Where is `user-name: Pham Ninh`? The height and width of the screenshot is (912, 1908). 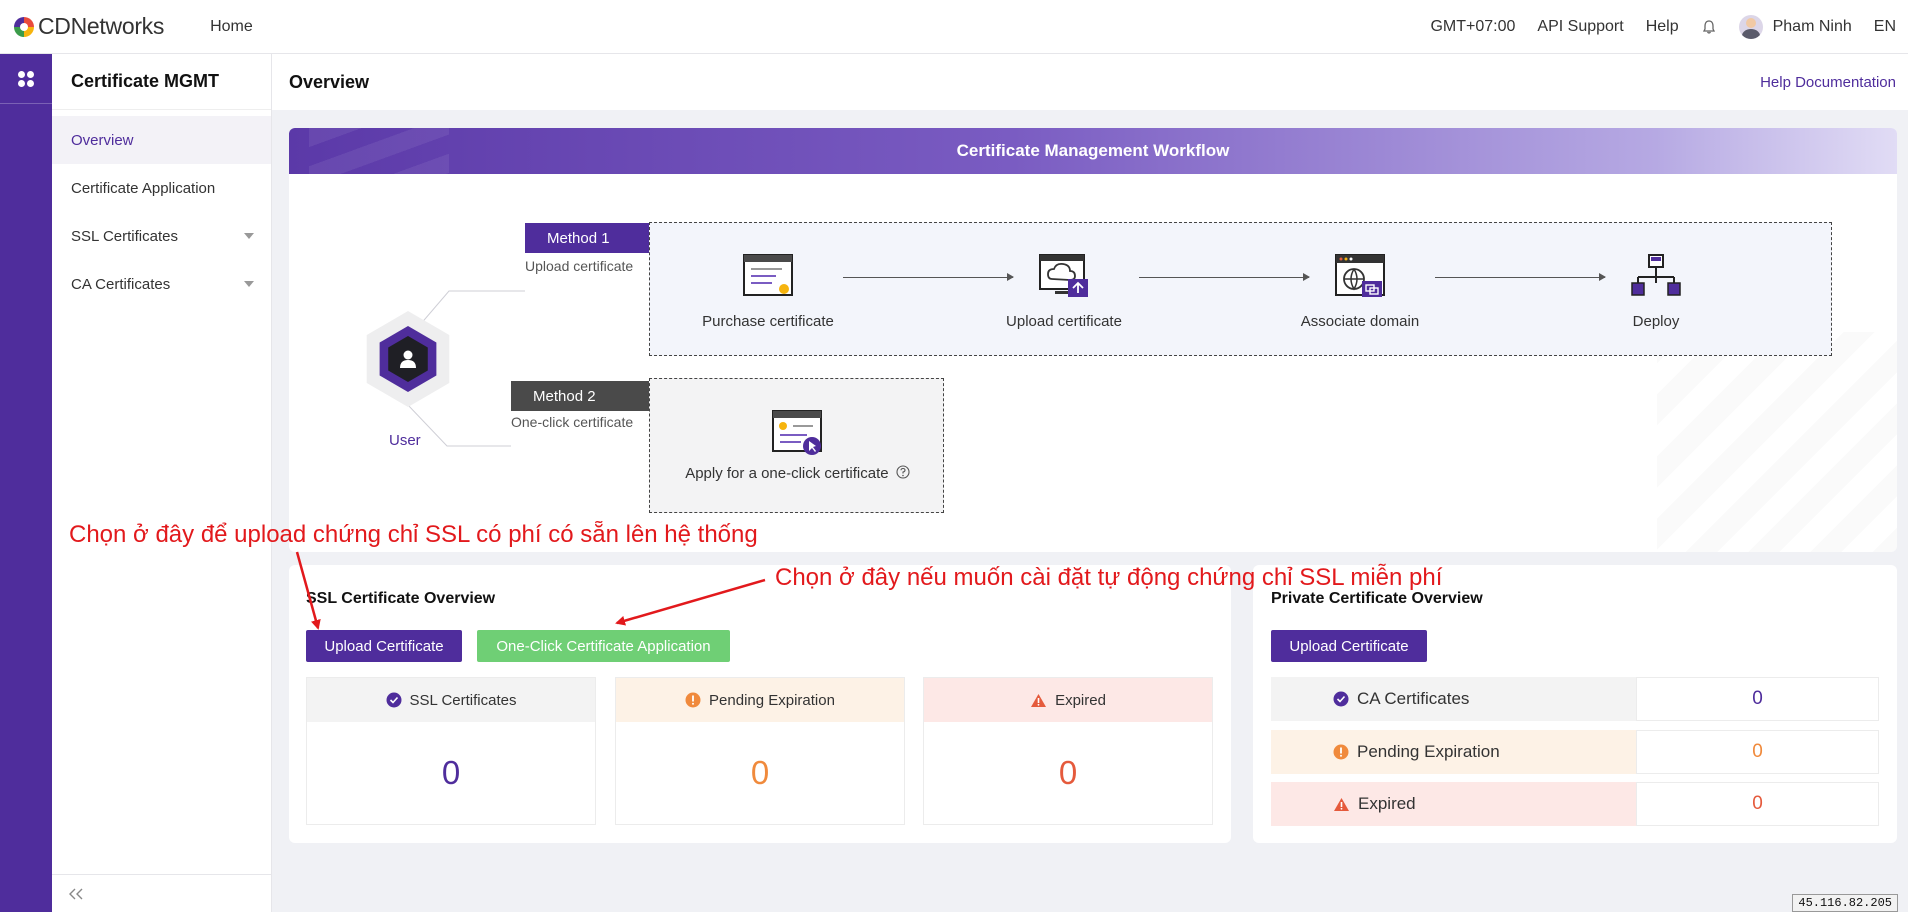 user-name: Pham Ninh is located at coordinates (1812, 26).